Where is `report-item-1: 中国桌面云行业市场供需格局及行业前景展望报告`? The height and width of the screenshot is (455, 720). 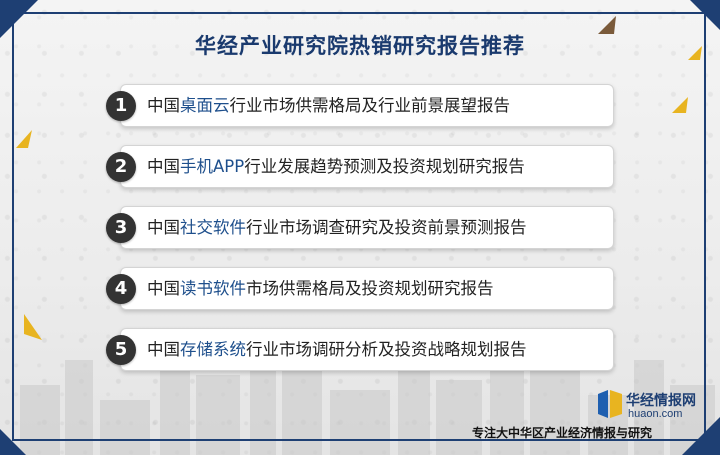 report-item-1: 中国桌面云行业市场供需格局及行业前景展望报告 is located at coordinates (367, 105).